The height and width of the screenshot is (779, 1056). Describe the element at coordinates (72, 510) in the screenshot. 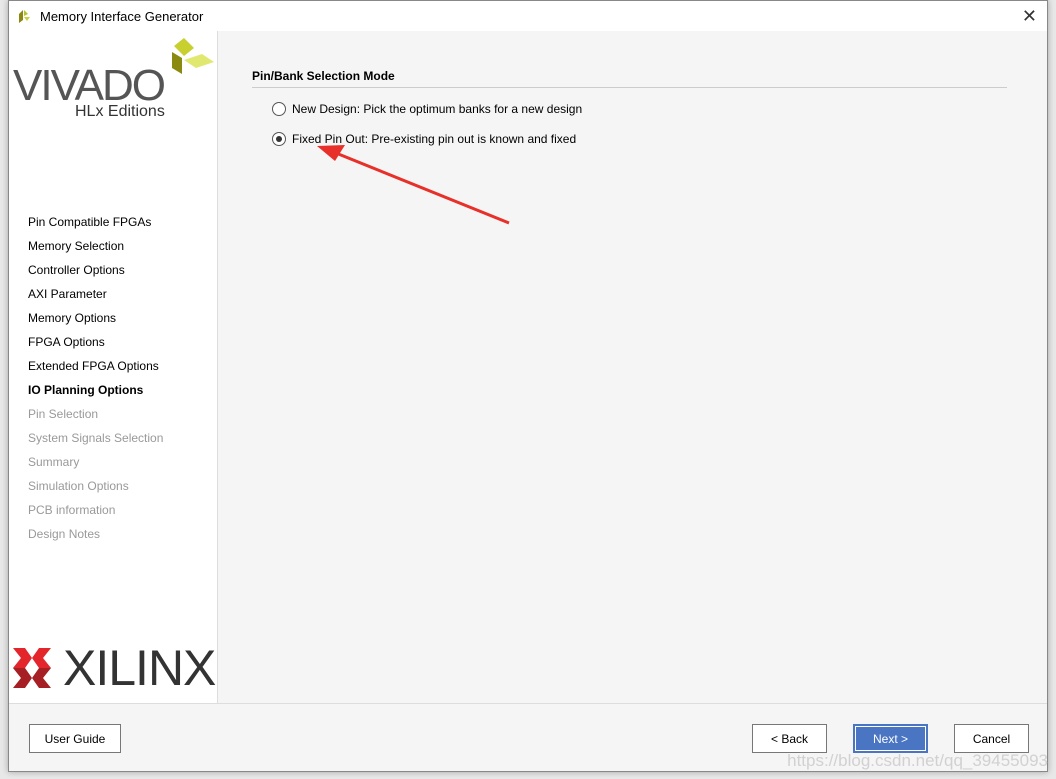

I see `step-item: PCB information` at that location.